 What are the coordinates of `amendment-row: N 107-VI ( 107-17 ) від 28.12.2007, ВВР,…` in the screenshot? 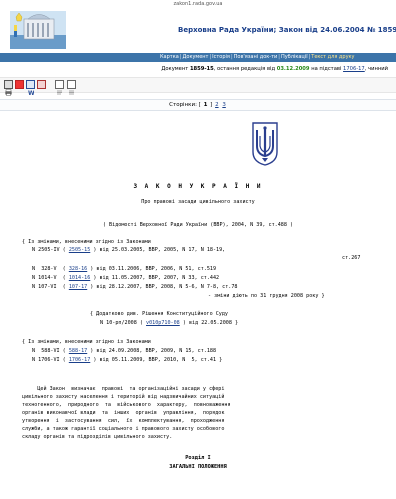 It's located at (135, 287).